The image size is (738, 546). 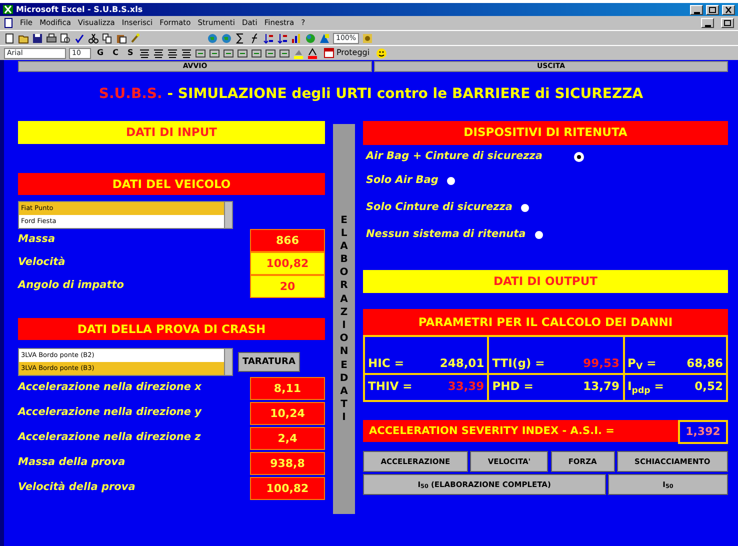 I want to click on value-cell: 10,24, so click(x=287, y=413).